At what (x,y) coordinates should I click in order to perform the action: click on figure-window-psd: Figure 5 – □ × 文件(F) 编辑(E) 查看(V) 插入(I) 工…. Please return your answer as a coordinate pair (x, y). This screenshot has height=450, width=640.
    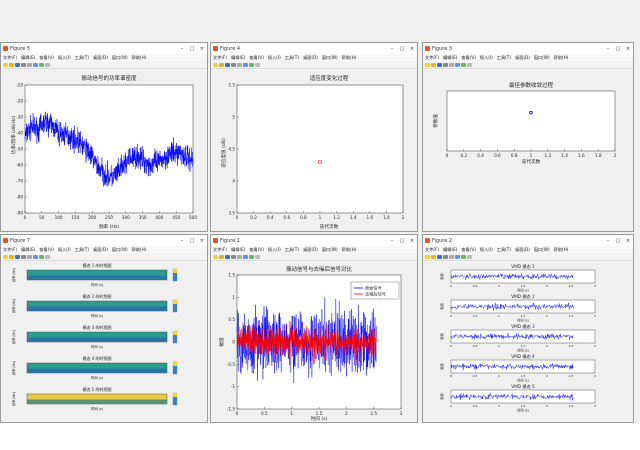
    Looking at the image, I should click on (104, 137).